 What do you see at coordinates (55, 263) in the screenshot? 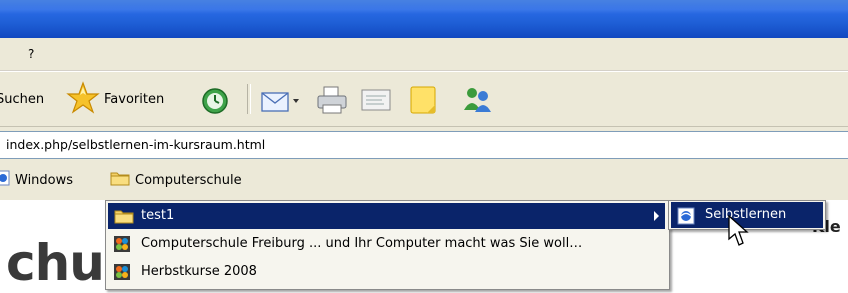
I see `page-heading-fragment: chu` at bounding box center [55, 263].